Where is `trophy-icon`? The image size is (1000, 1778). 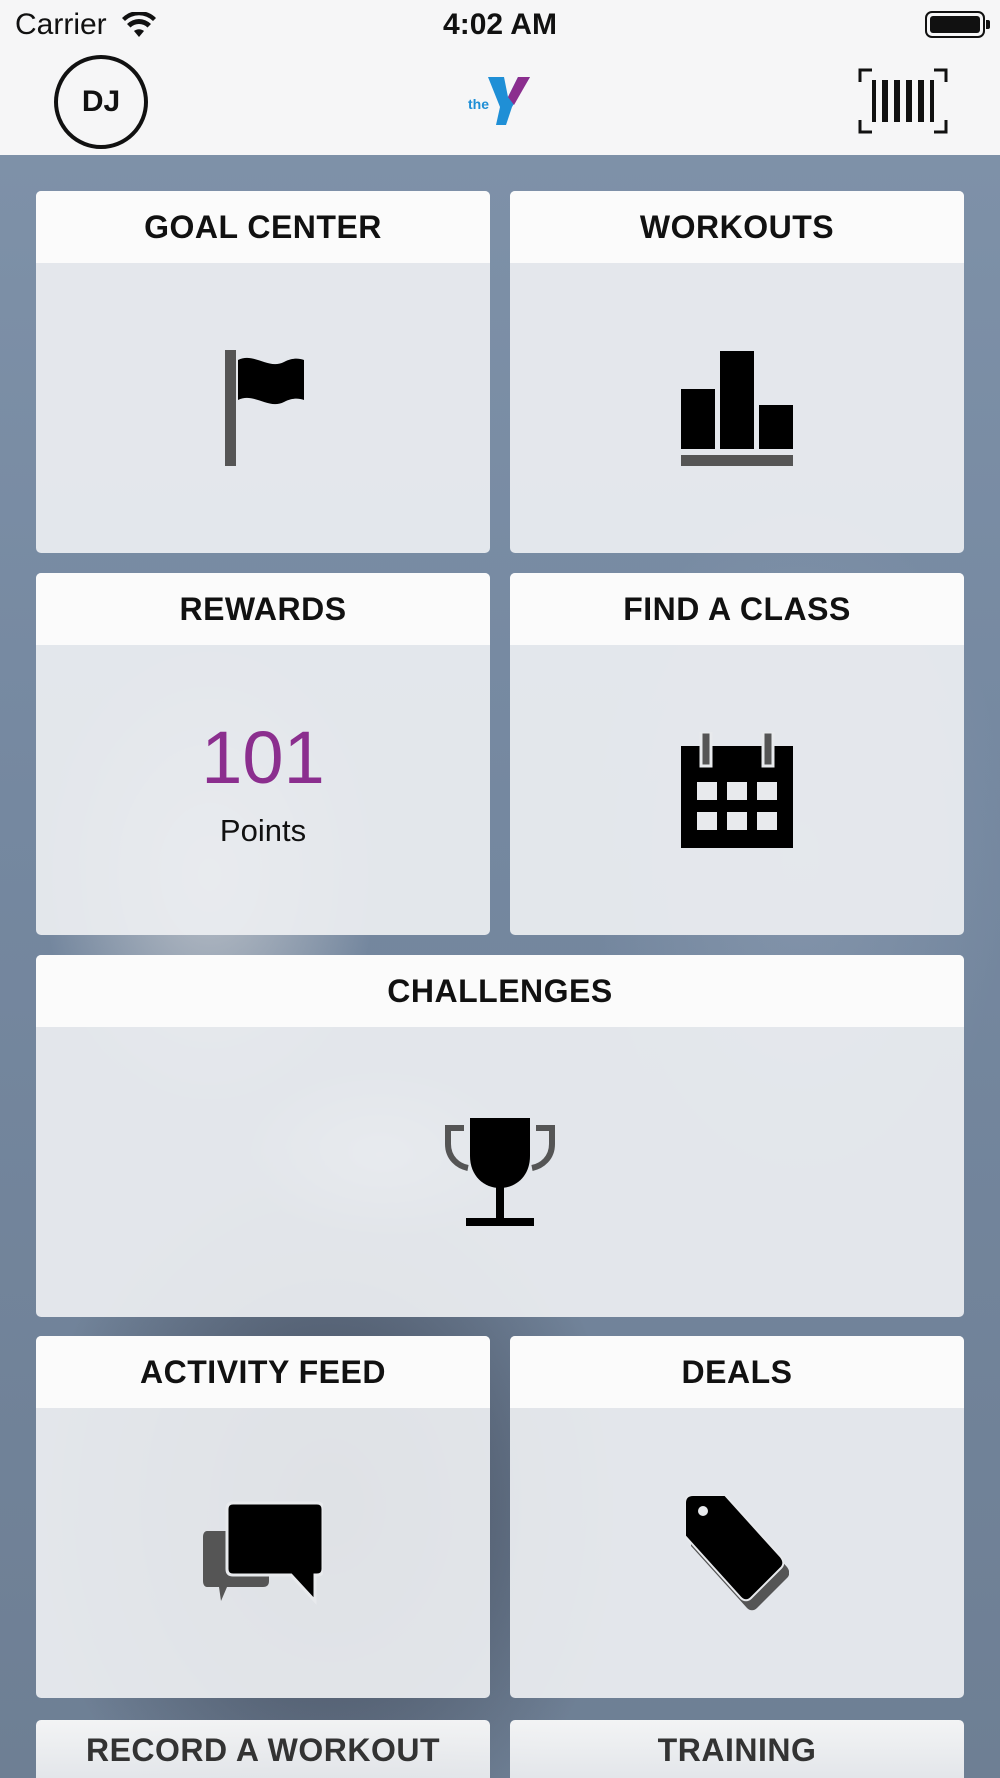 trophy-icon is located at coordinates (500, 1172).